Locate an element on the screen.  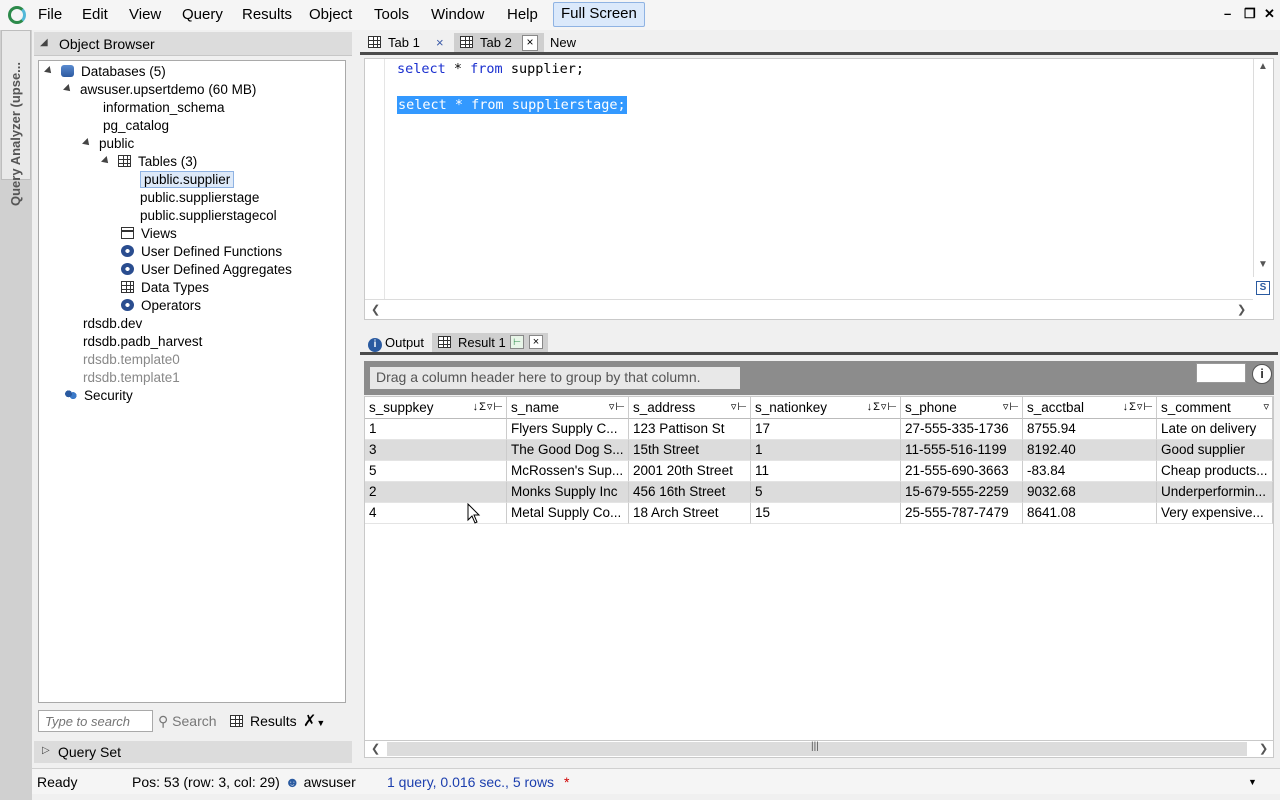
tab-2: Tab 2 × is located at coordinates (499, 43).